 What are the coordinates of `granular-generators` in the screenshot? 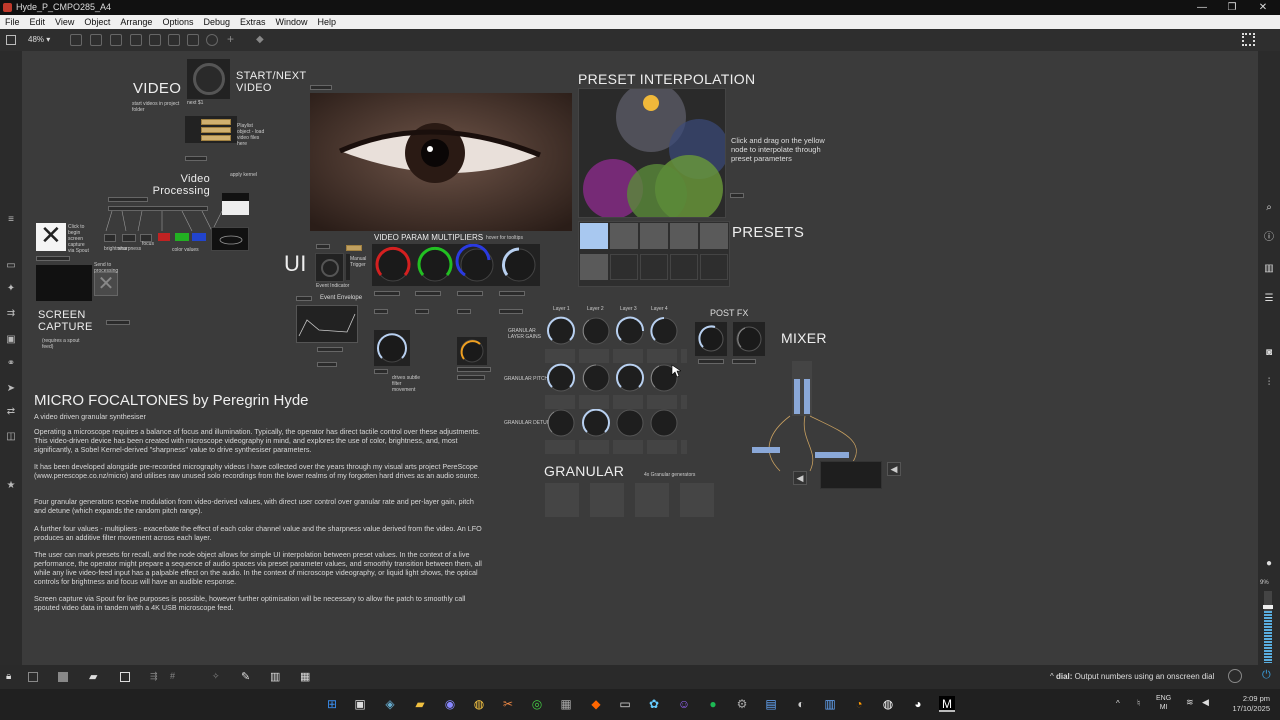 It's located at (632, 500).